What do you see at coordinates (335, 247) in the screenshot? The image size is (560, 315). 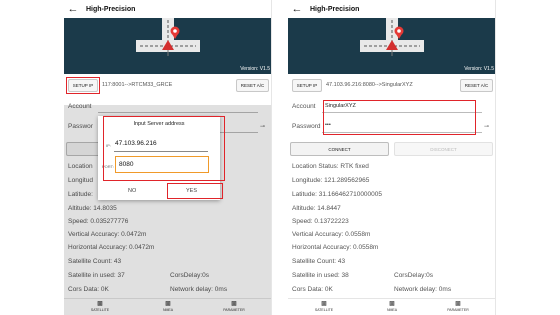 I see `horizontal-accuracy-stat: Horizontal Accuracy: 0.0558m` at bounding box center [335, 247].